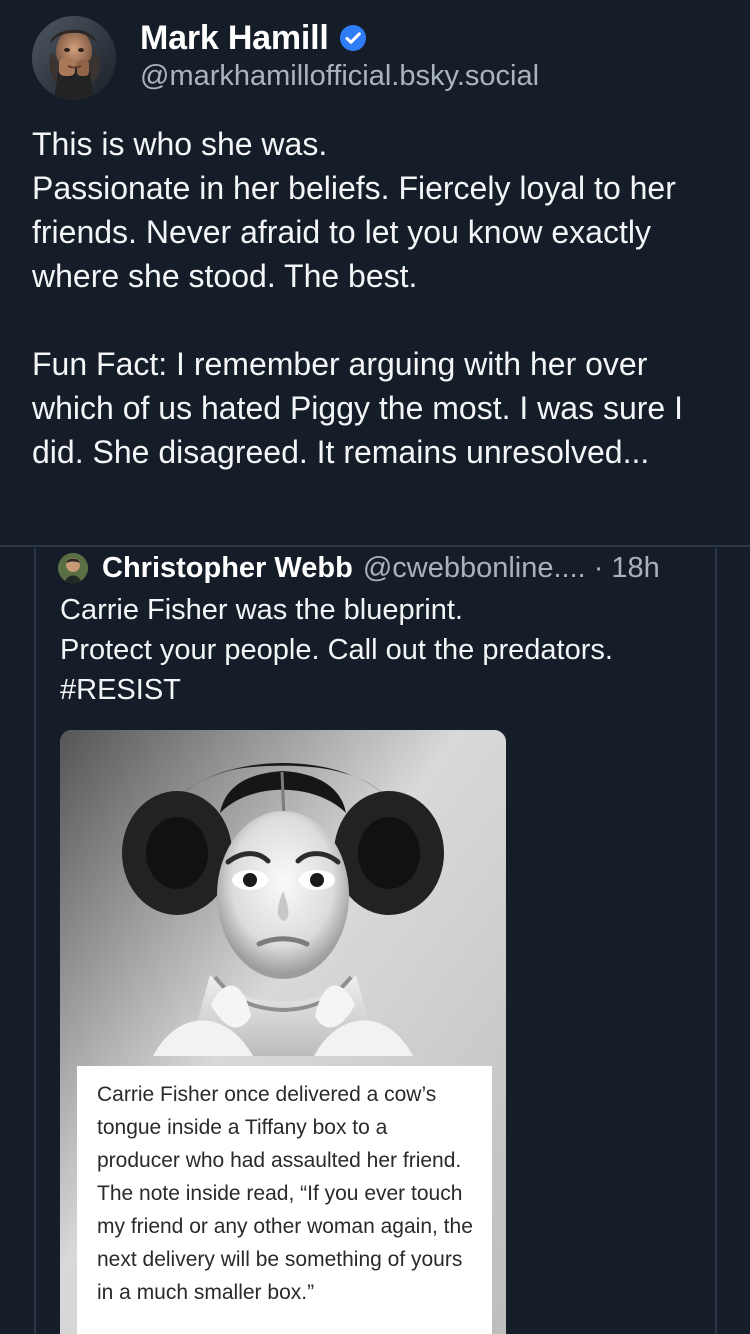 This screenshot has width=750, height=1334. What do you see at coordinates (120, 690) in the screenshot?
I see `quoted-text-line-3: #RESIST` at bounding box center [120, 690].